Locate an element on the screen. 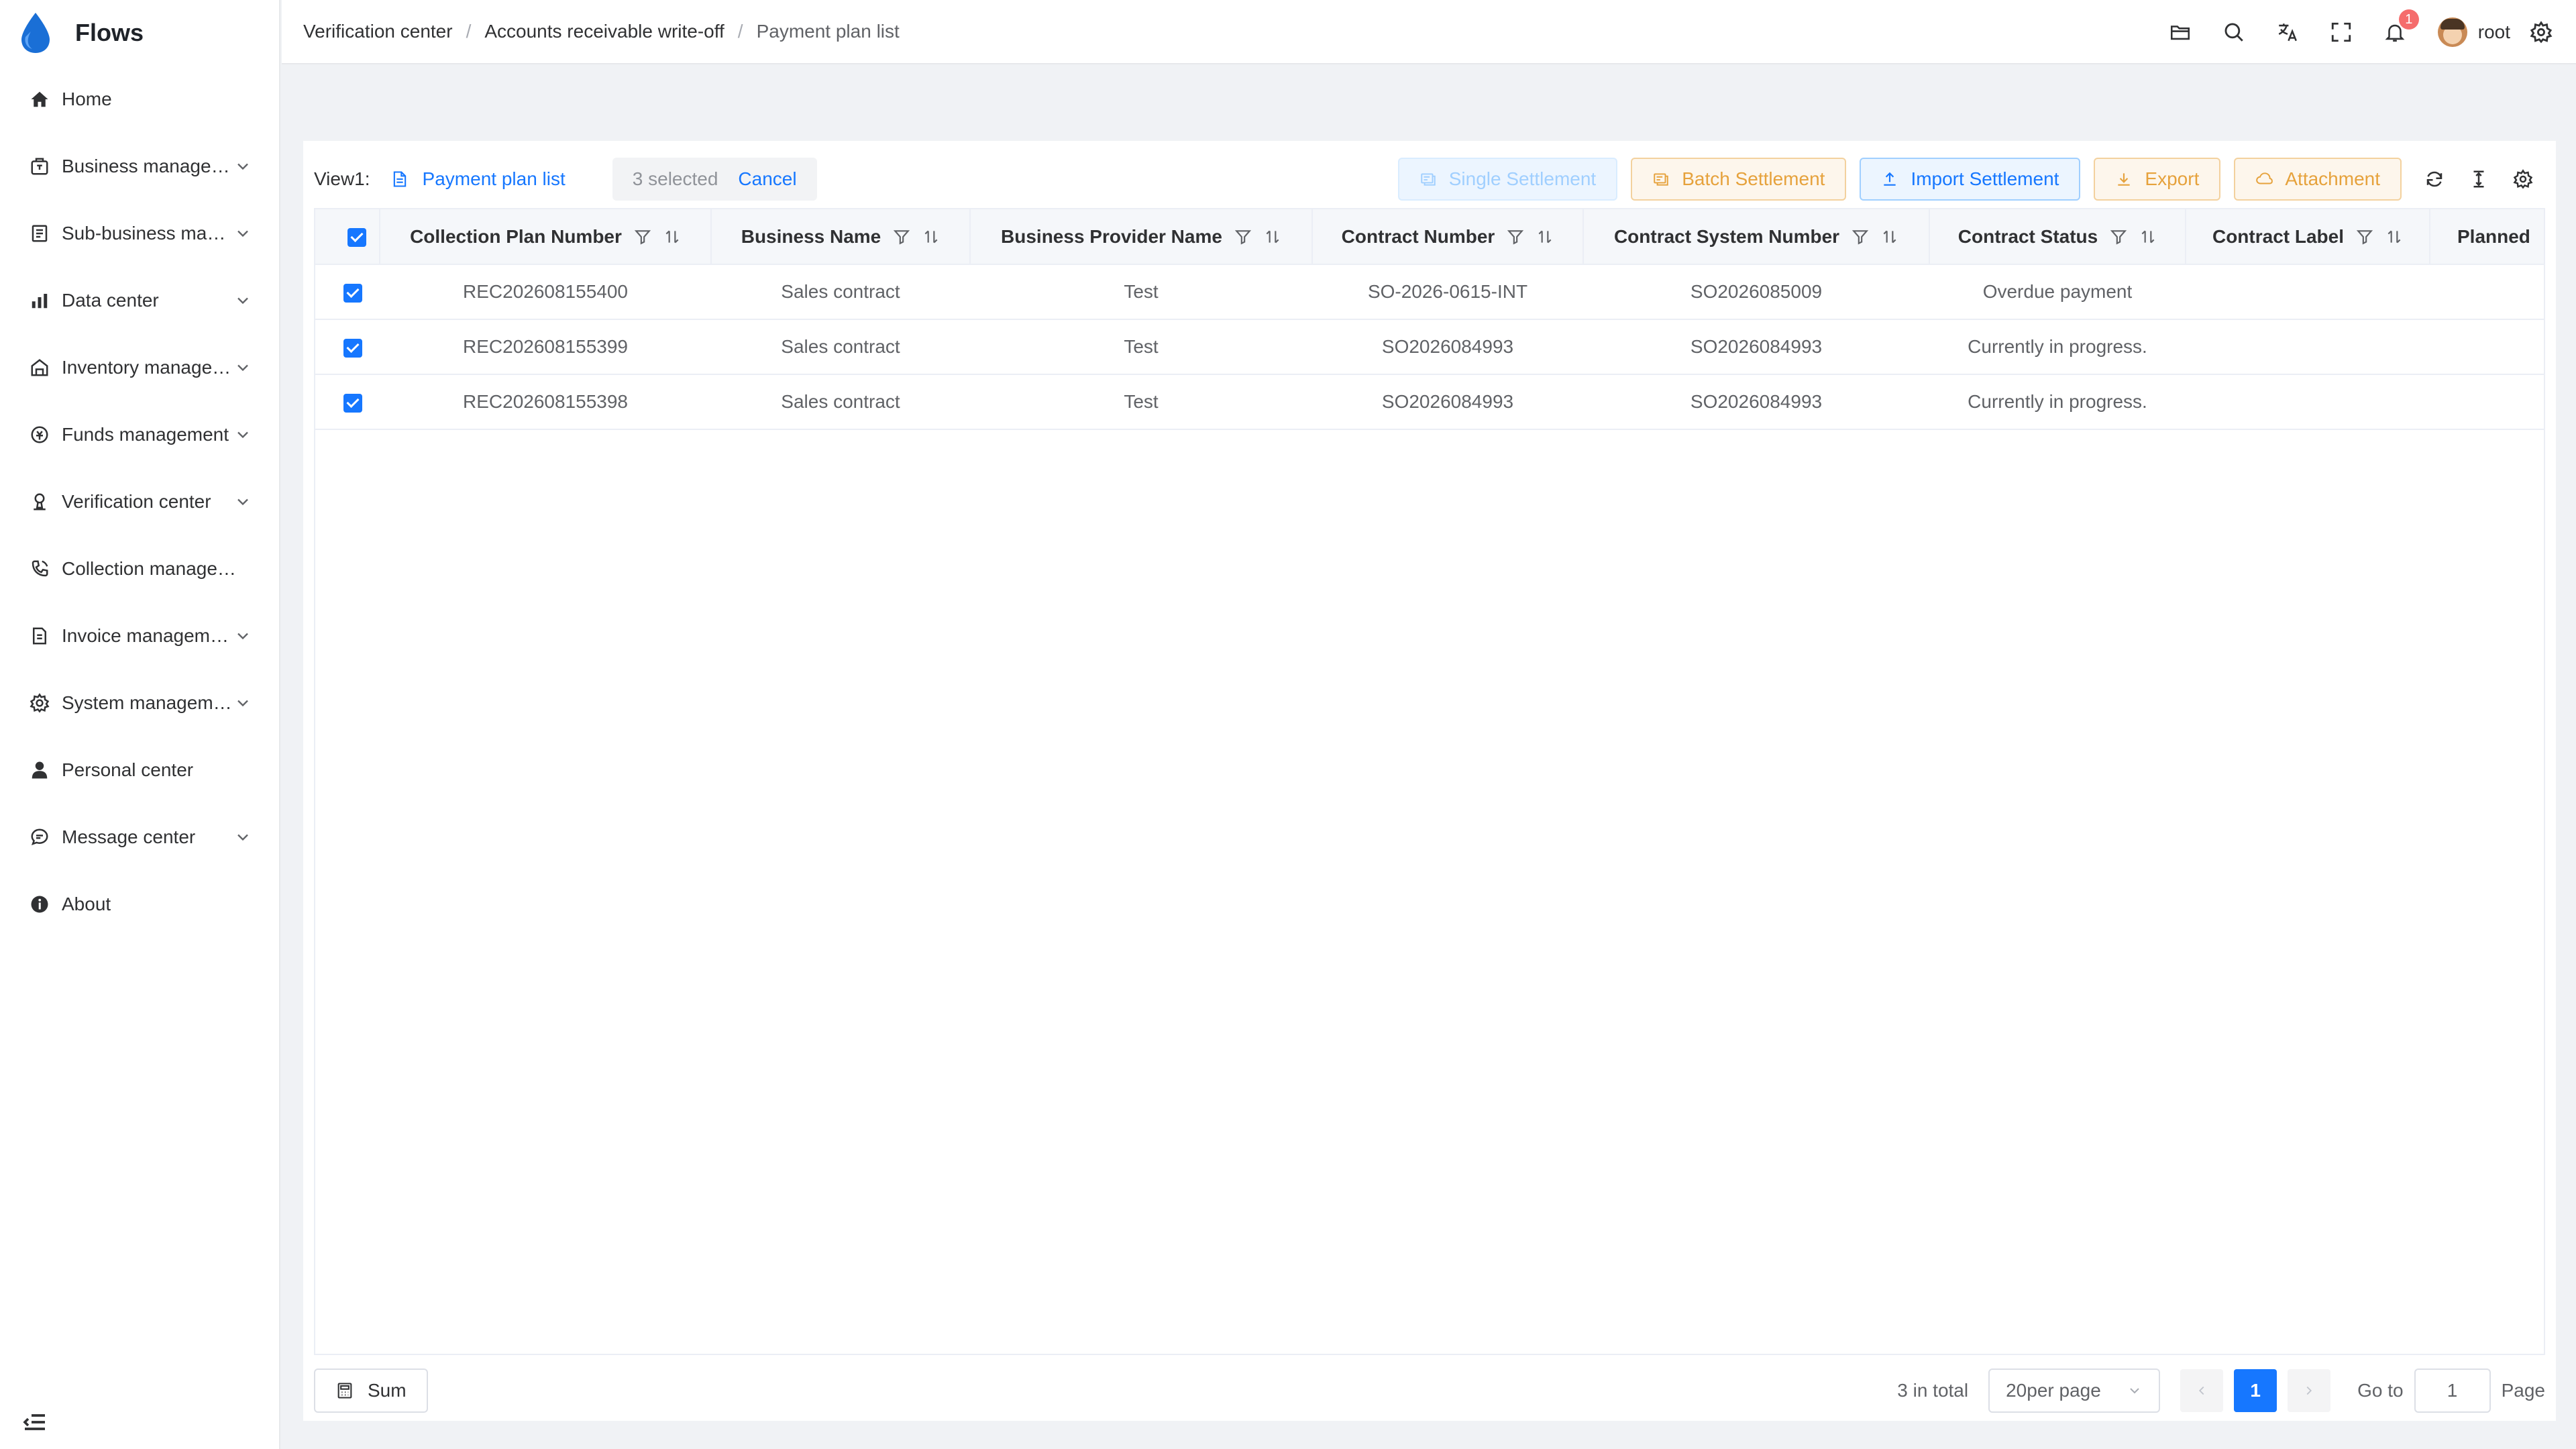 The height and width of the screenshot is (1449, 2576). folder-icon is located at coordinates (2180, 32).